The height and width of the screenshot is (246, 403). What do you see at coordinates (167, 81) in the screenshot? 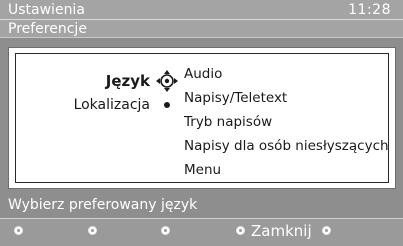
I see `navigation-pad-icon` at bounding box center [167, 81].